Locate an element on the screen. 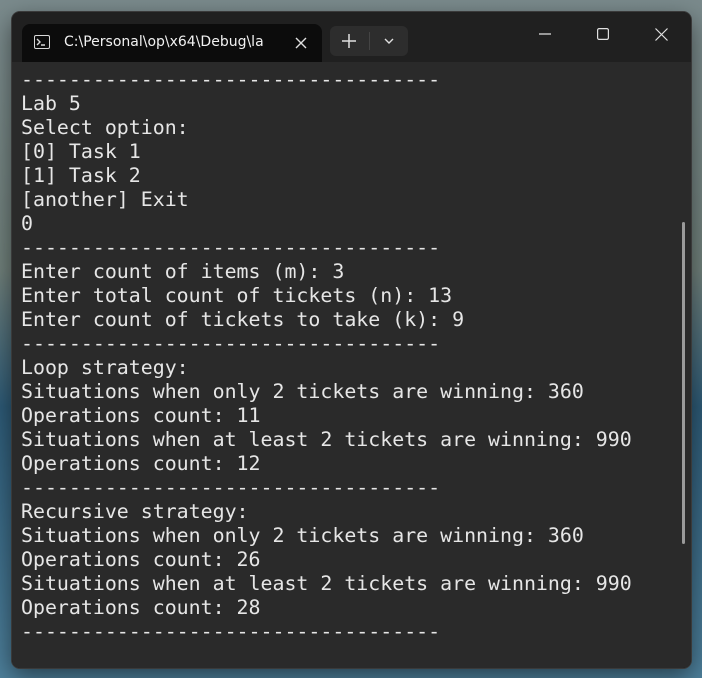 This screenshot has width=702, height=678. terminal-line: [1] Task 2 is located at coordinates (81, 175).